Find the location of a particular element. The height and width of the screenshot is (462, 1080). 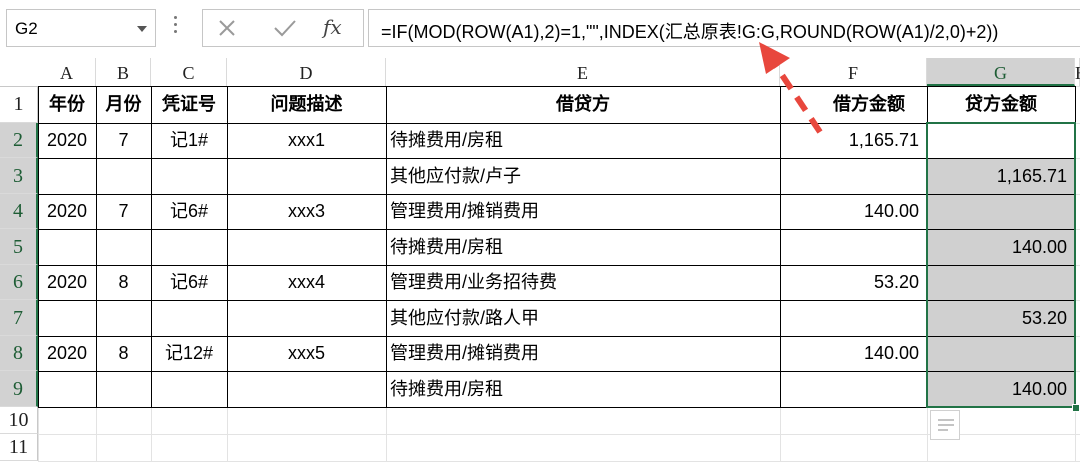

cell-f2: 1,165.71 is located at coordinates (853, 140).